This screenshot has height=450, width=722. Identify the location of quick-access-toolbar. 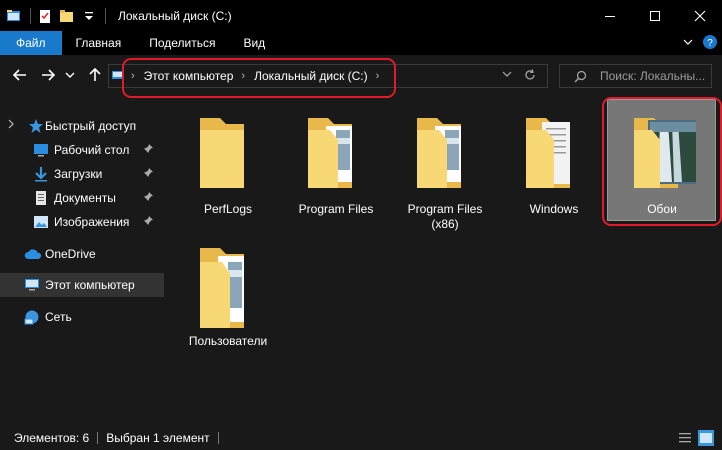
(51, 15).